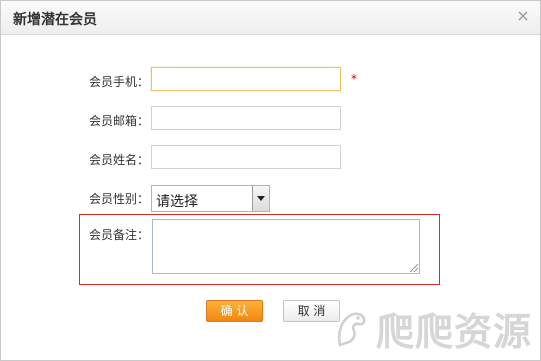 The width and height of the screenshot is (541, 361). What do you see at coordinates (286, 246) in the screenshot?
I see `note-textarea` at bounding box center [286, 246].